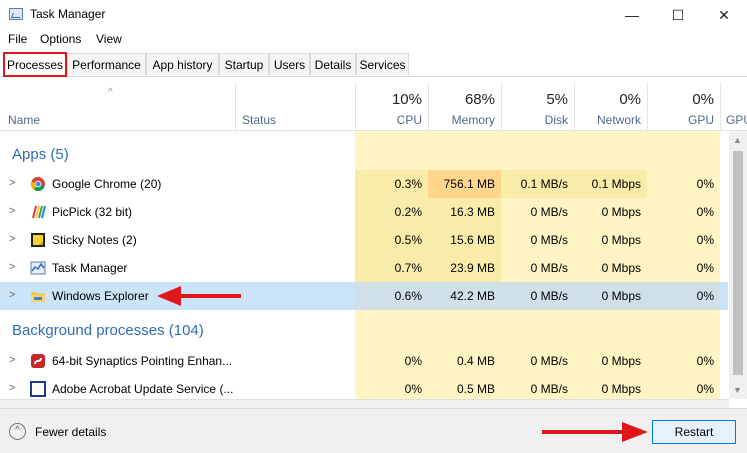 Image resolution: width=747 pixels, height=453 pixels. Describe the element at coordinates (595, 432) in the screenshot. I see `annotation-arrow-right` at that location.